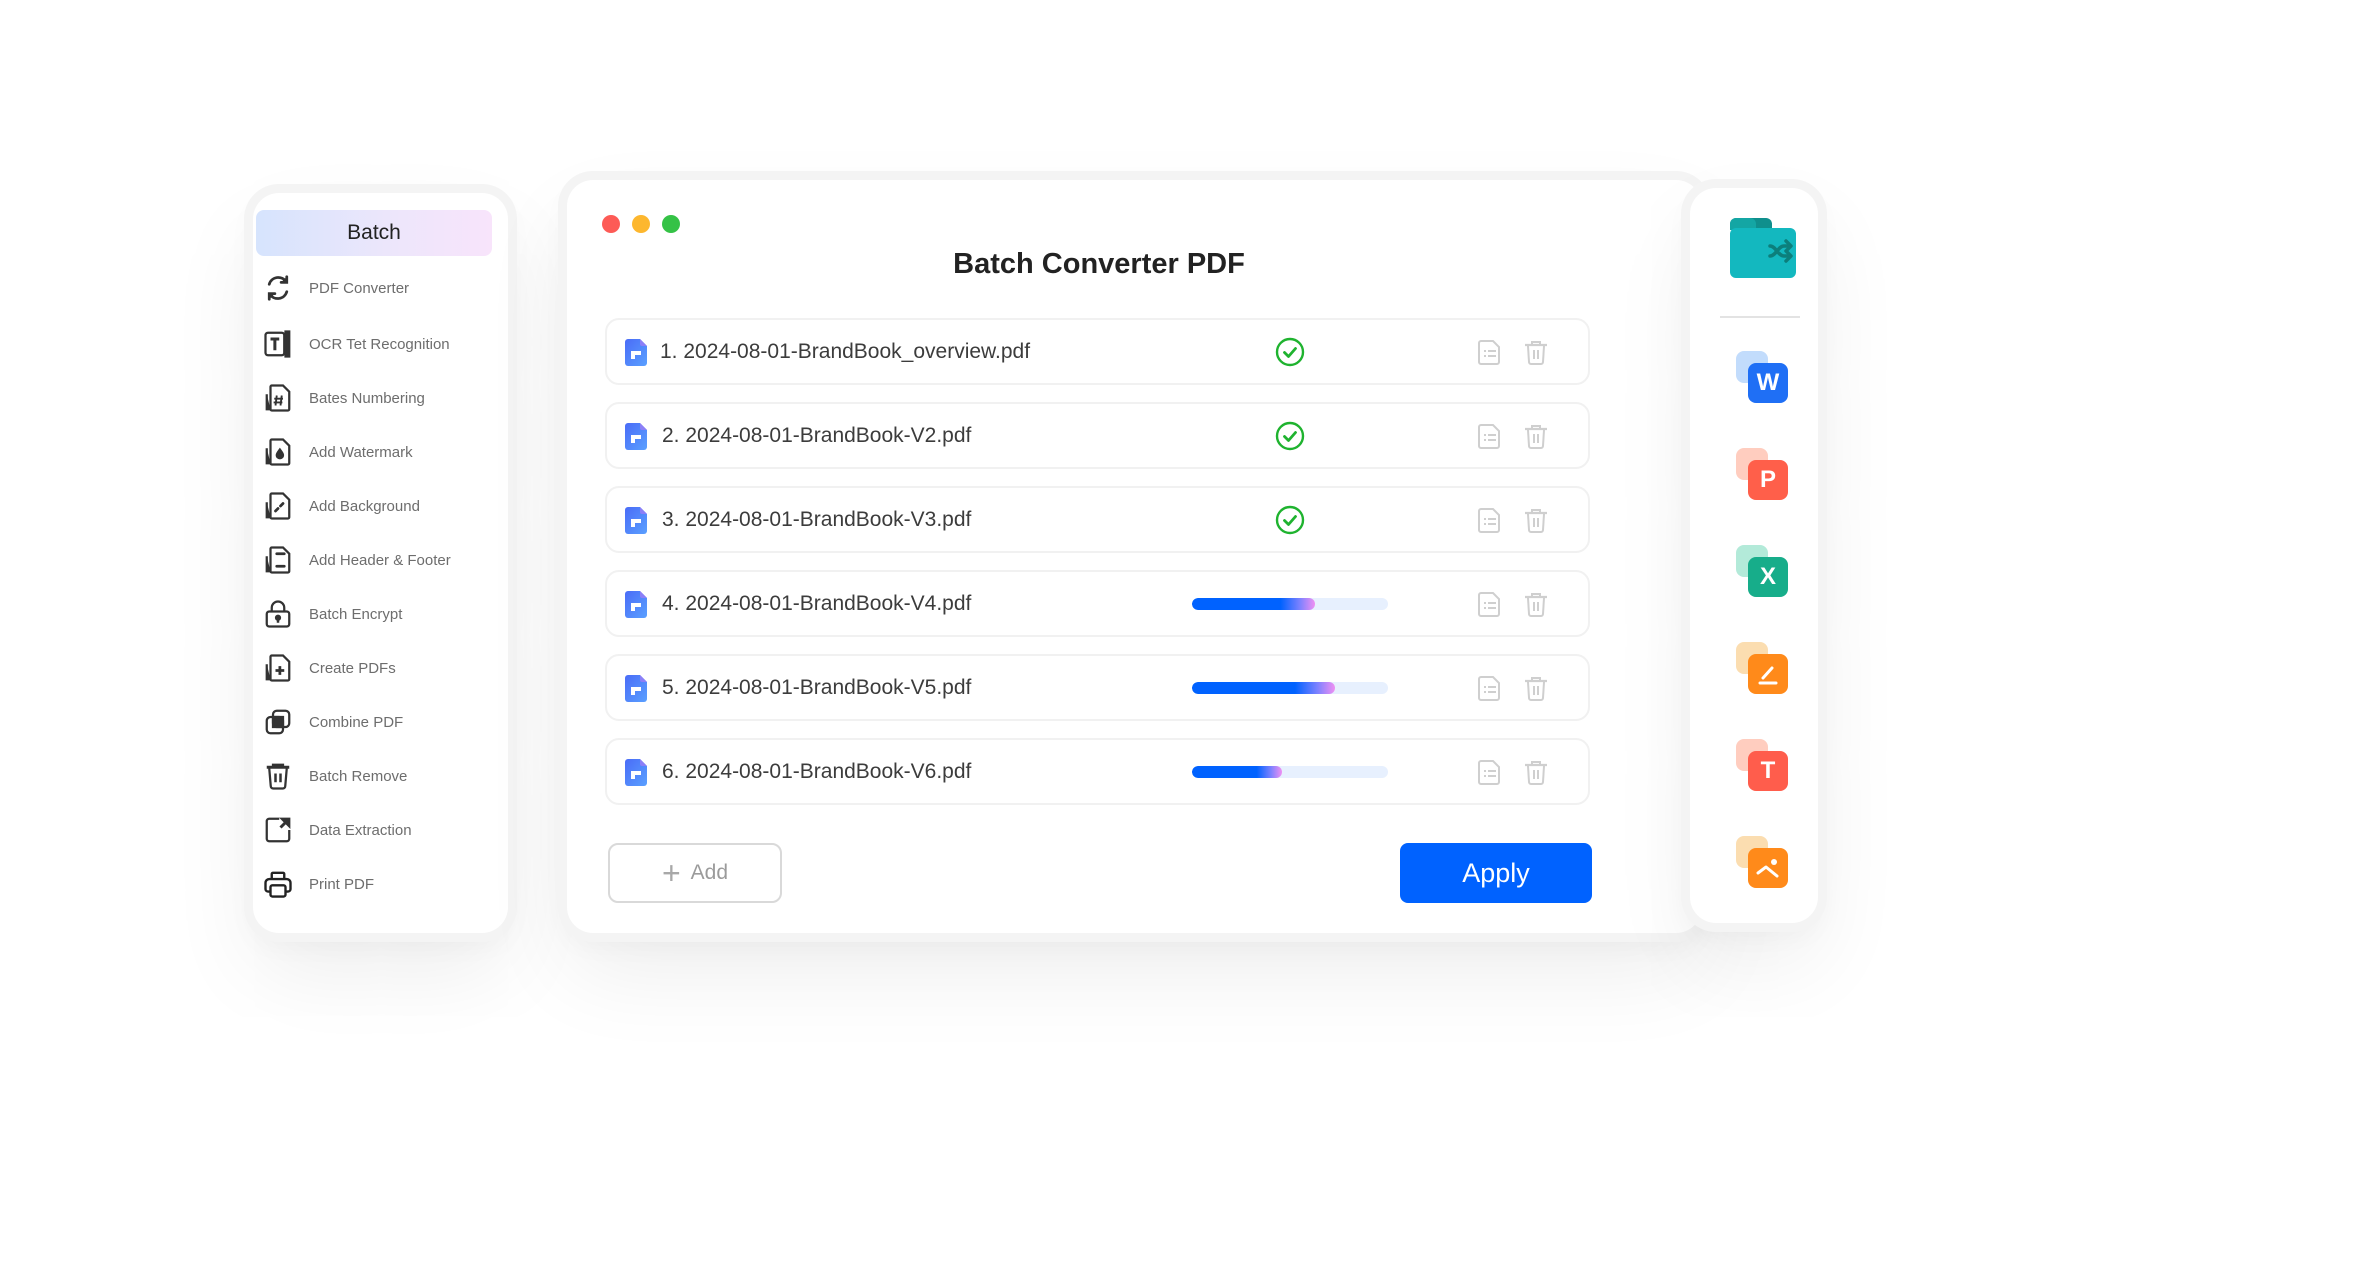 The height and width of the screenshot is (1287, 2370). I want to click on sidebar-item-create-pdfs: Create PDFs, so click(383, 668).